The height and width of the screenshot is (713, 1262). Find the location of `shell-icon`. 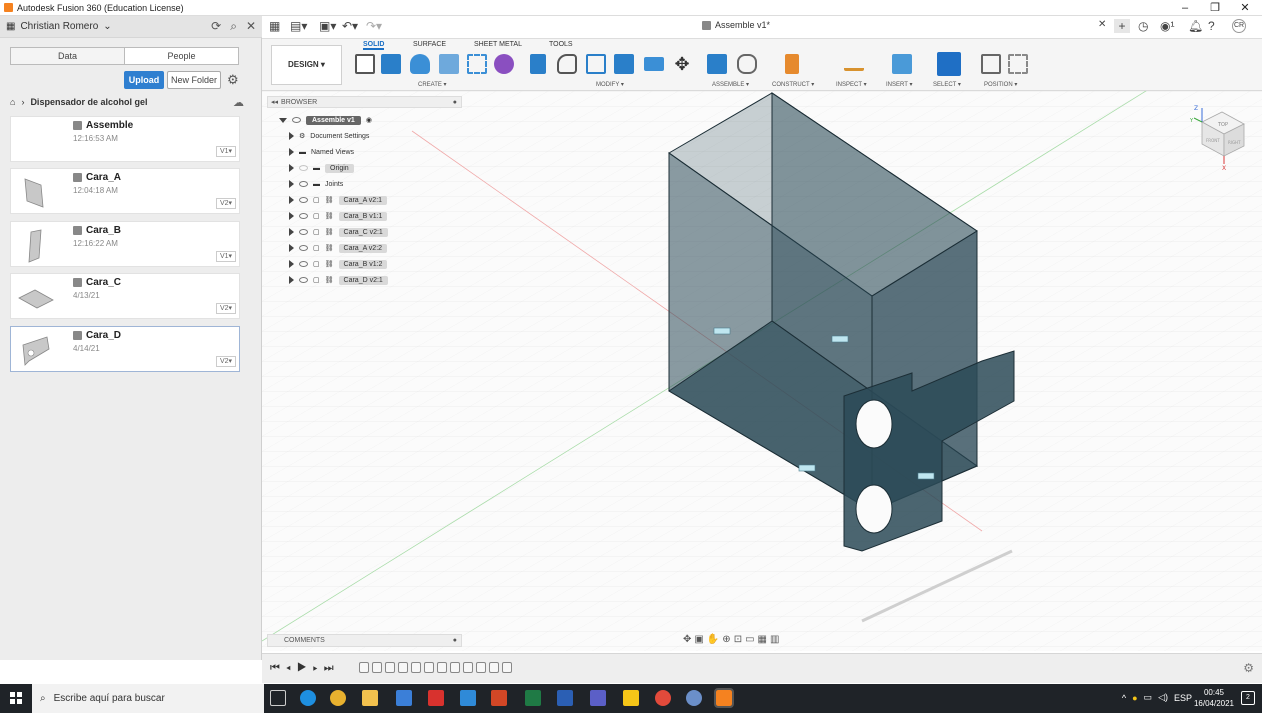

shell-icon is located at coordinates (596, 64).